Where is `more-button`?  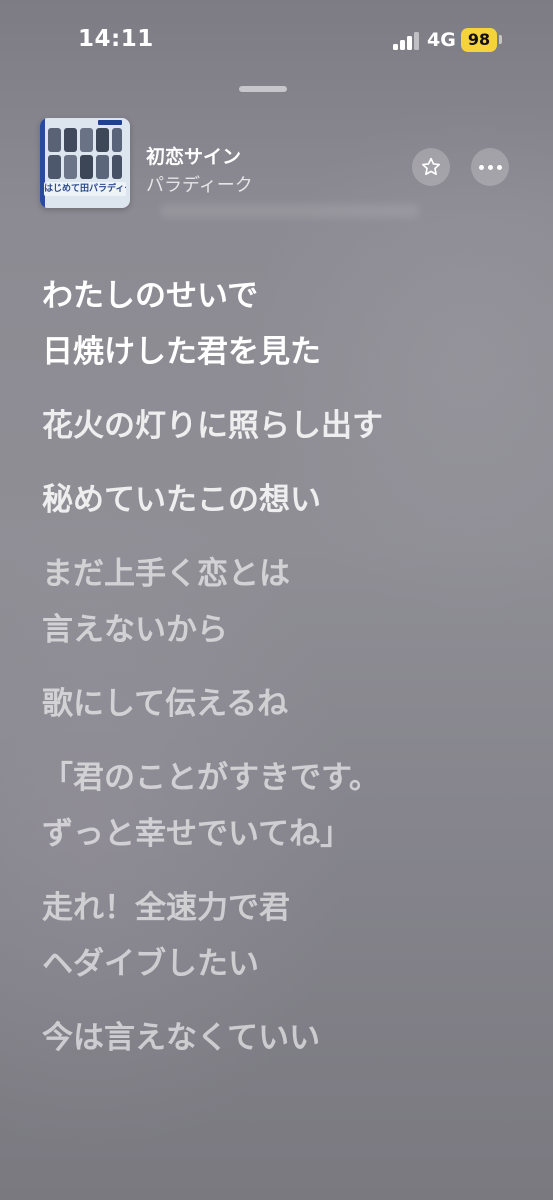 more-button is located at coordinates (490, 167).